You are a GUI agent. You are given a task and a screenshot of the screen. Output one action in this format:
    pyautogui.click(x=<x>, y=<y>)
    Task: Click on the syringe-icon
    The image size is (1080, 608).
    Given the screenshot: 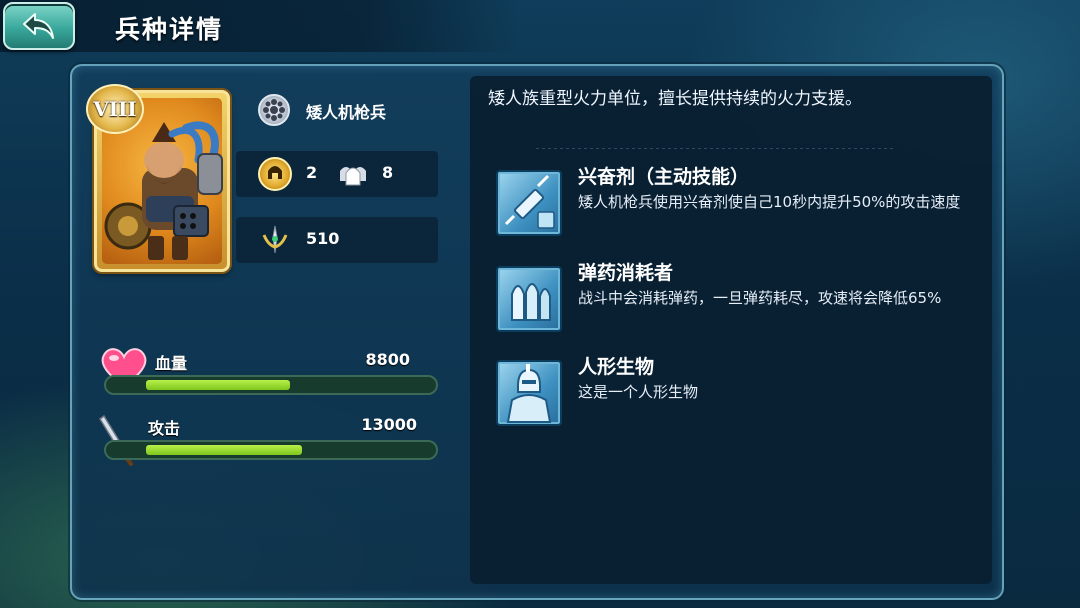 What is the action you would take?
    pyautogui.click(x=529, y=203)
    